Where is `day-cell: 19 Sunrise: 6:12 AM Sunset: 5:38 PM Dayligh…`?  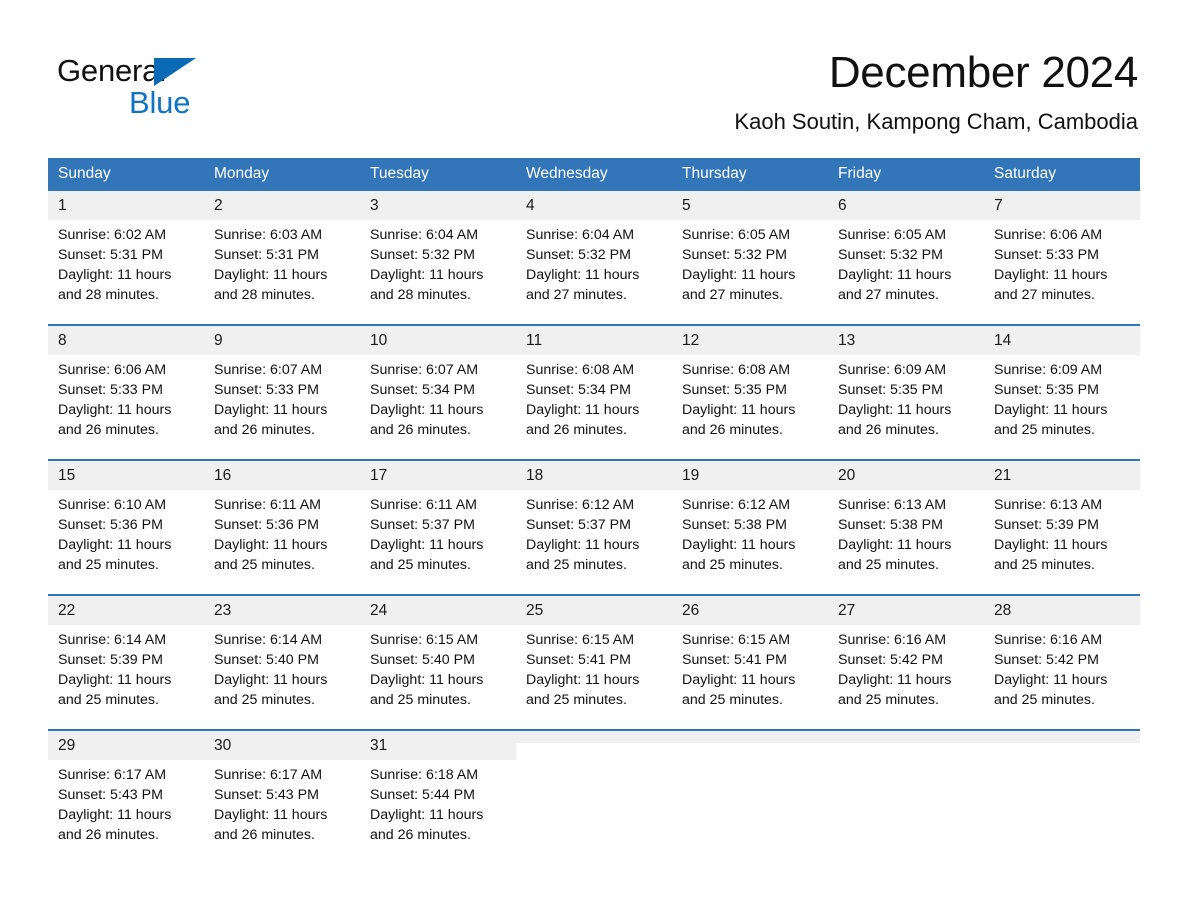 day-cell: 19 Sunrise: 6:12 AM Sunset: 5:38 PM Dayligh… is located at coordinates (750, 516).